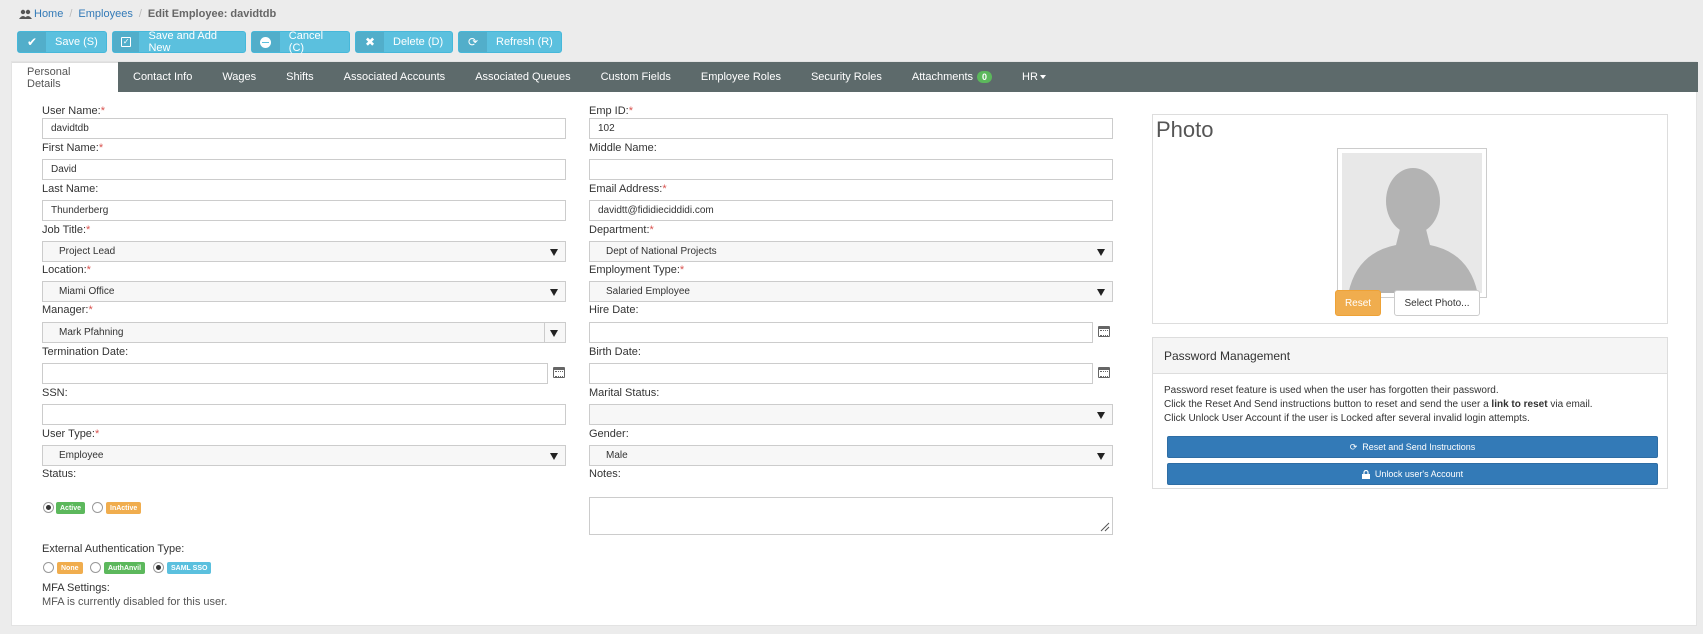 This screenshot has height=634, width=1703. What do you see at coordinates (621, 230) in the screenshot?
I see `department-label: Department:*` at bounding box center [621, 230].